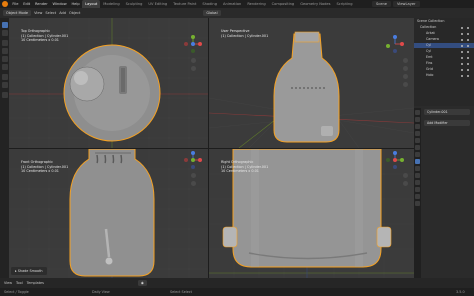 Image resolution: width=474 pixels, height=296 pixels. What do you see at coordinates (417, 133) in the screenshot?
I see `view-layer-tab-icon` at bounding box center [417, 133].